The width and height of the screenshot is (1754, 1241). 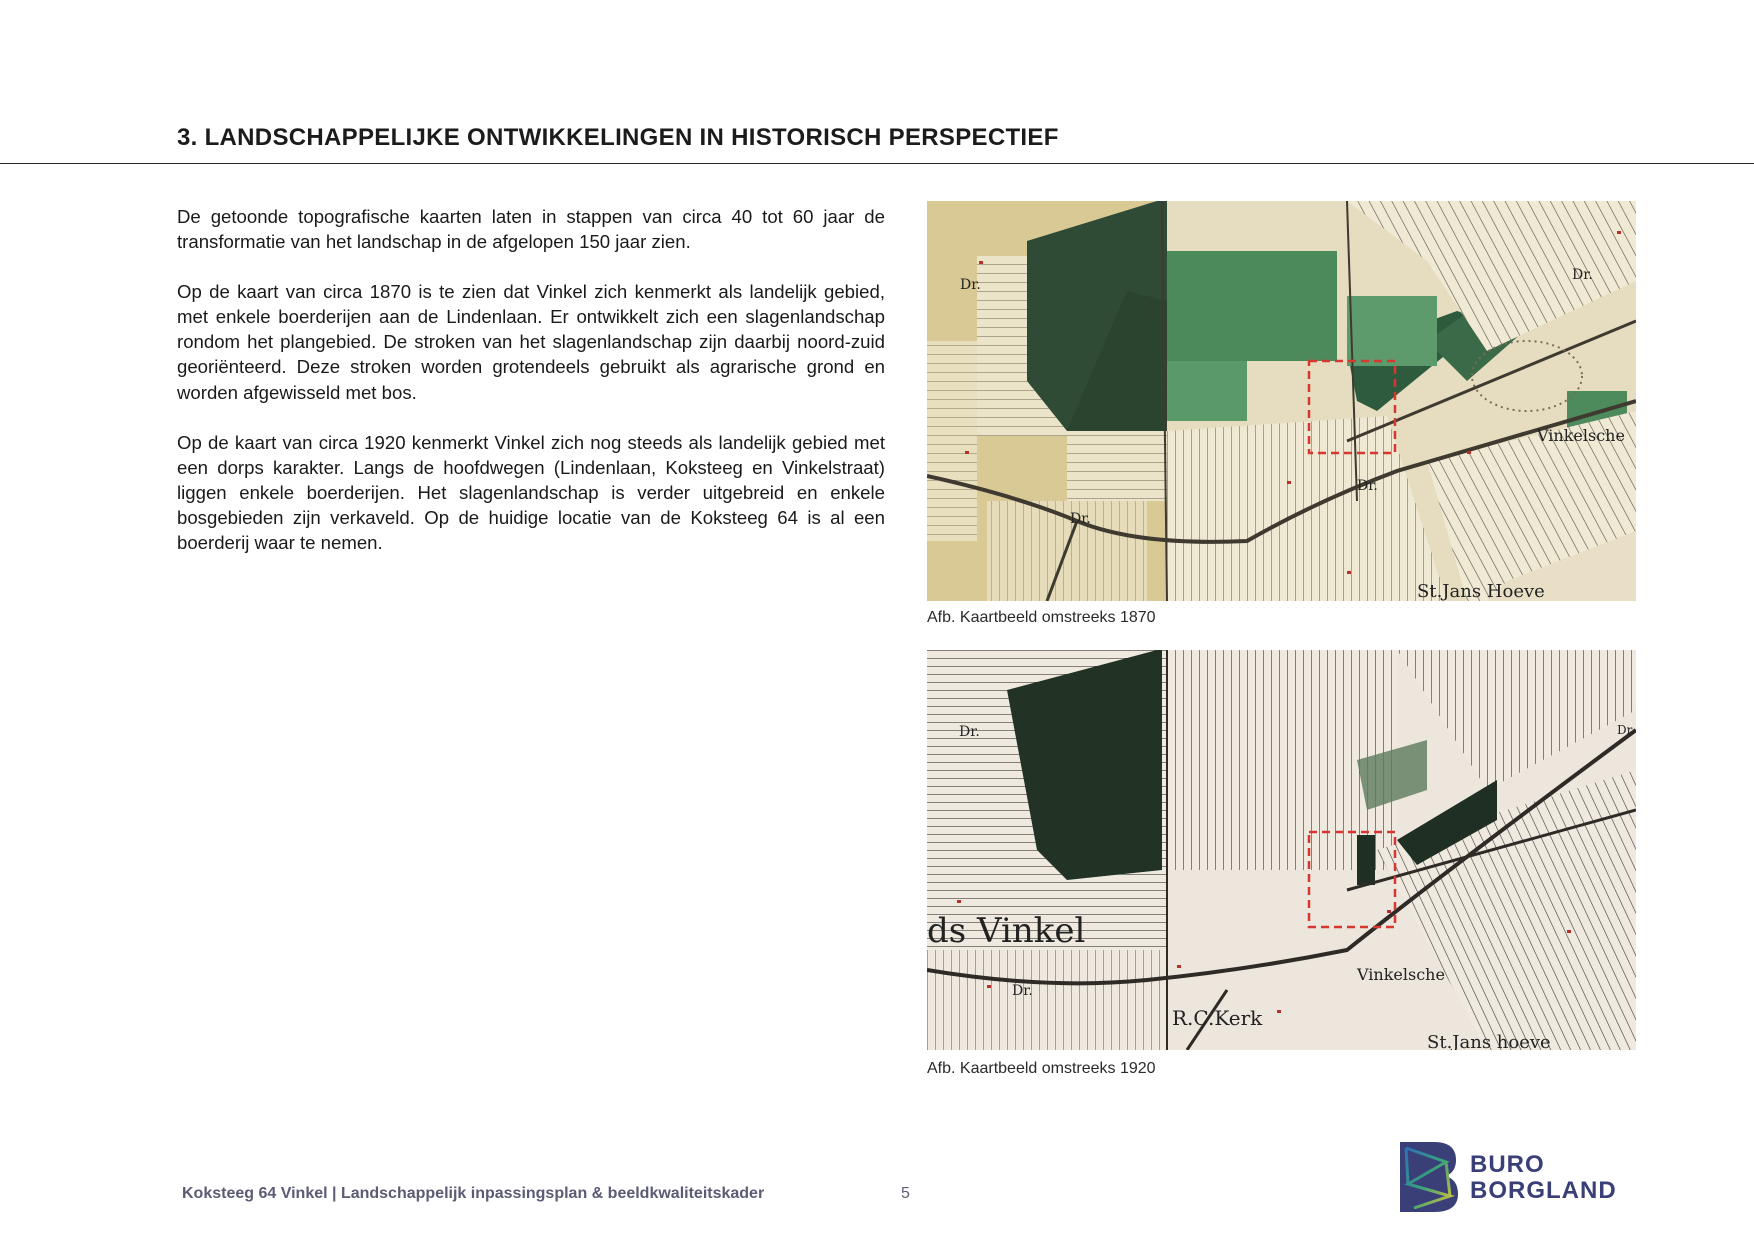 I want to click on logo-line-2: BORGLAND, so click(x=1543, y=1190).